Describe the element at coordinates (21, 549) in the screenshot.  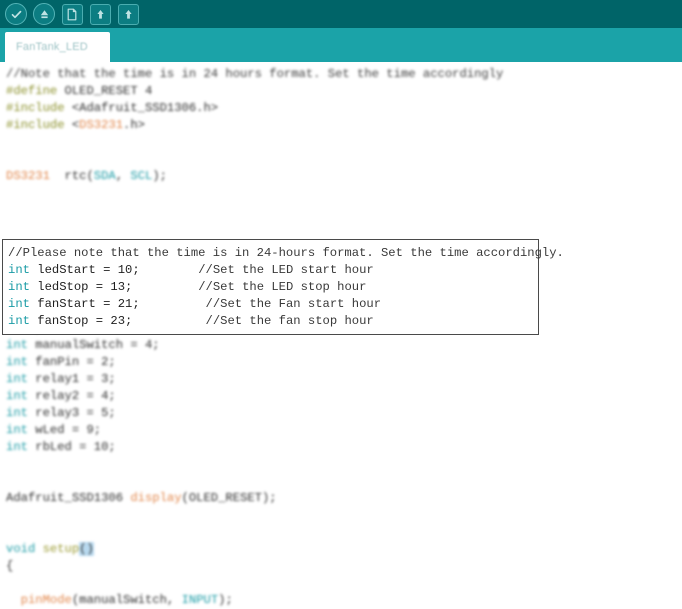
I see `void-keyword: void` at that location.